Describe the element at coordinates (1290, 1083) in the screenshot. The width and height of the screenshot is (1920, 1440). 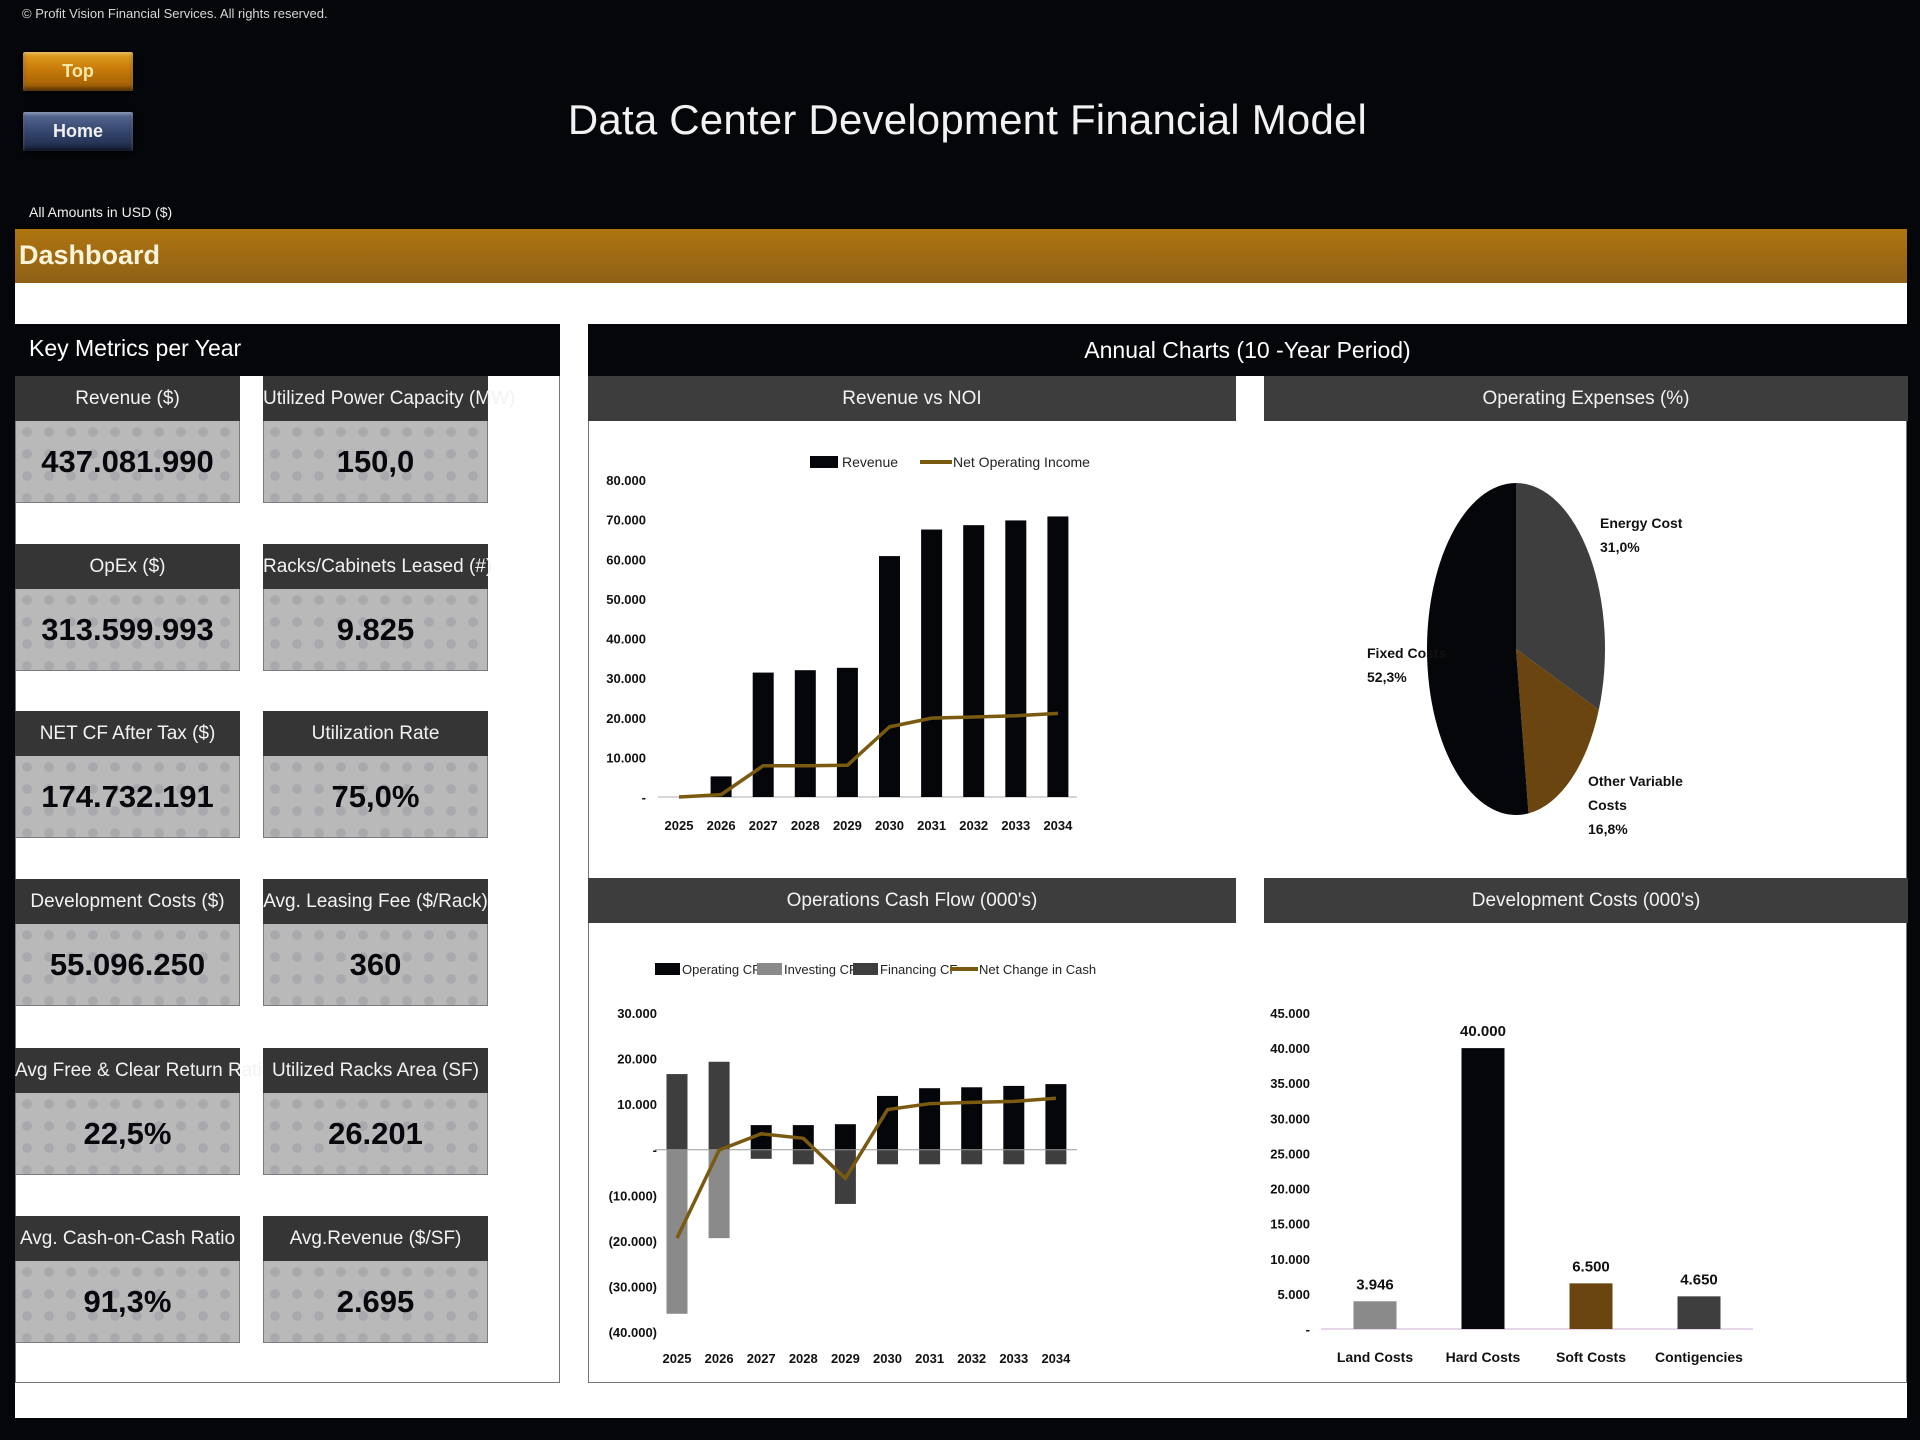
I see `y-tick-label: 35.000` at that location.